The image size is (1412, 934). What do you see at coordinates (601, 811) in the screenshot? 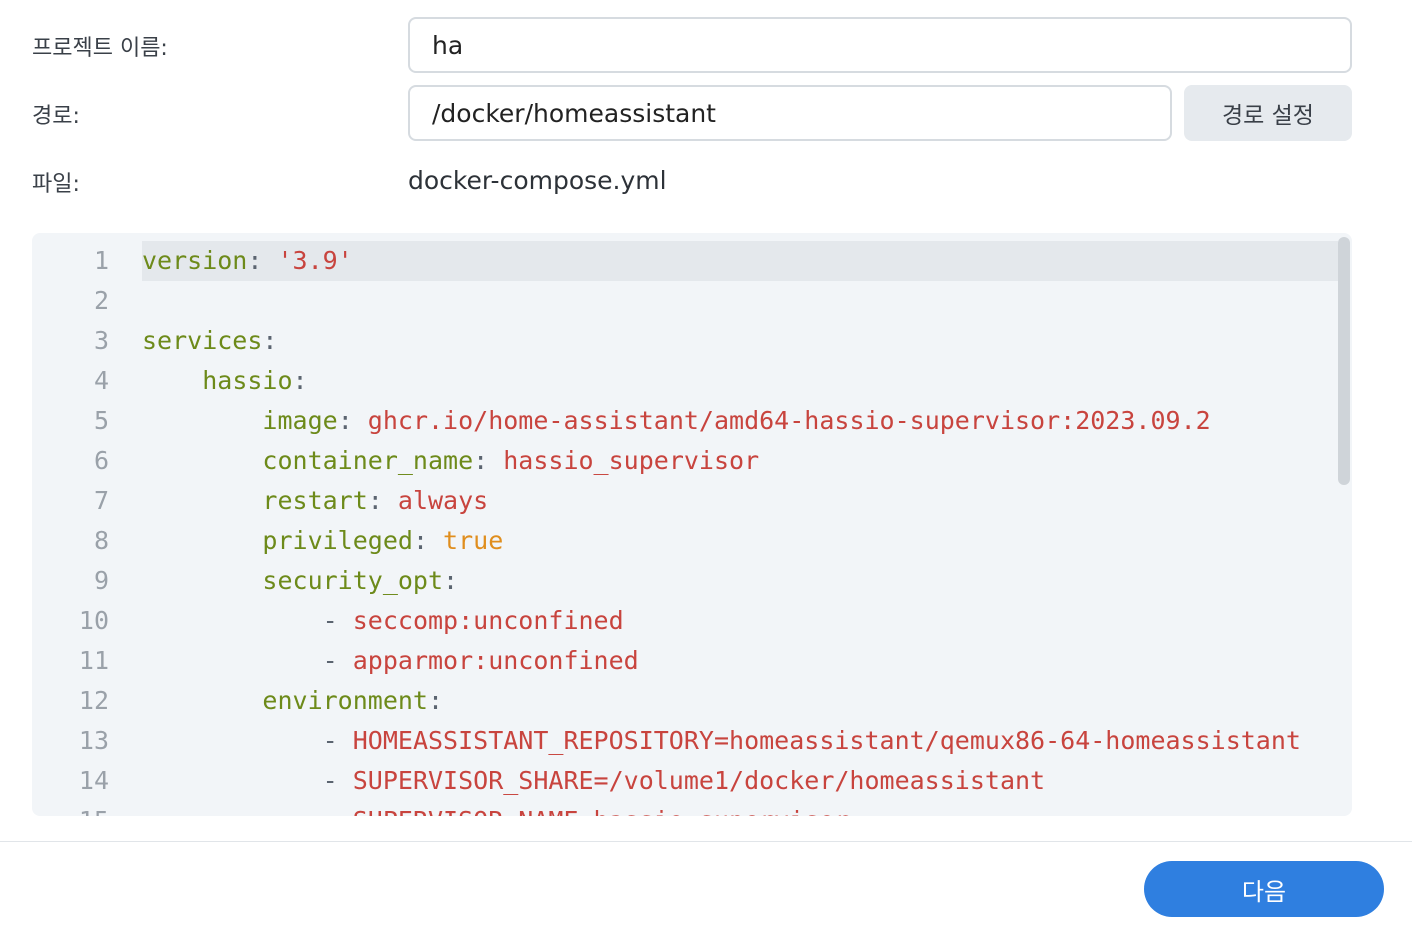
I see `code-token: SUPERVISOR_NAME=hassio_supervisor` at bounding box center [601, 811].